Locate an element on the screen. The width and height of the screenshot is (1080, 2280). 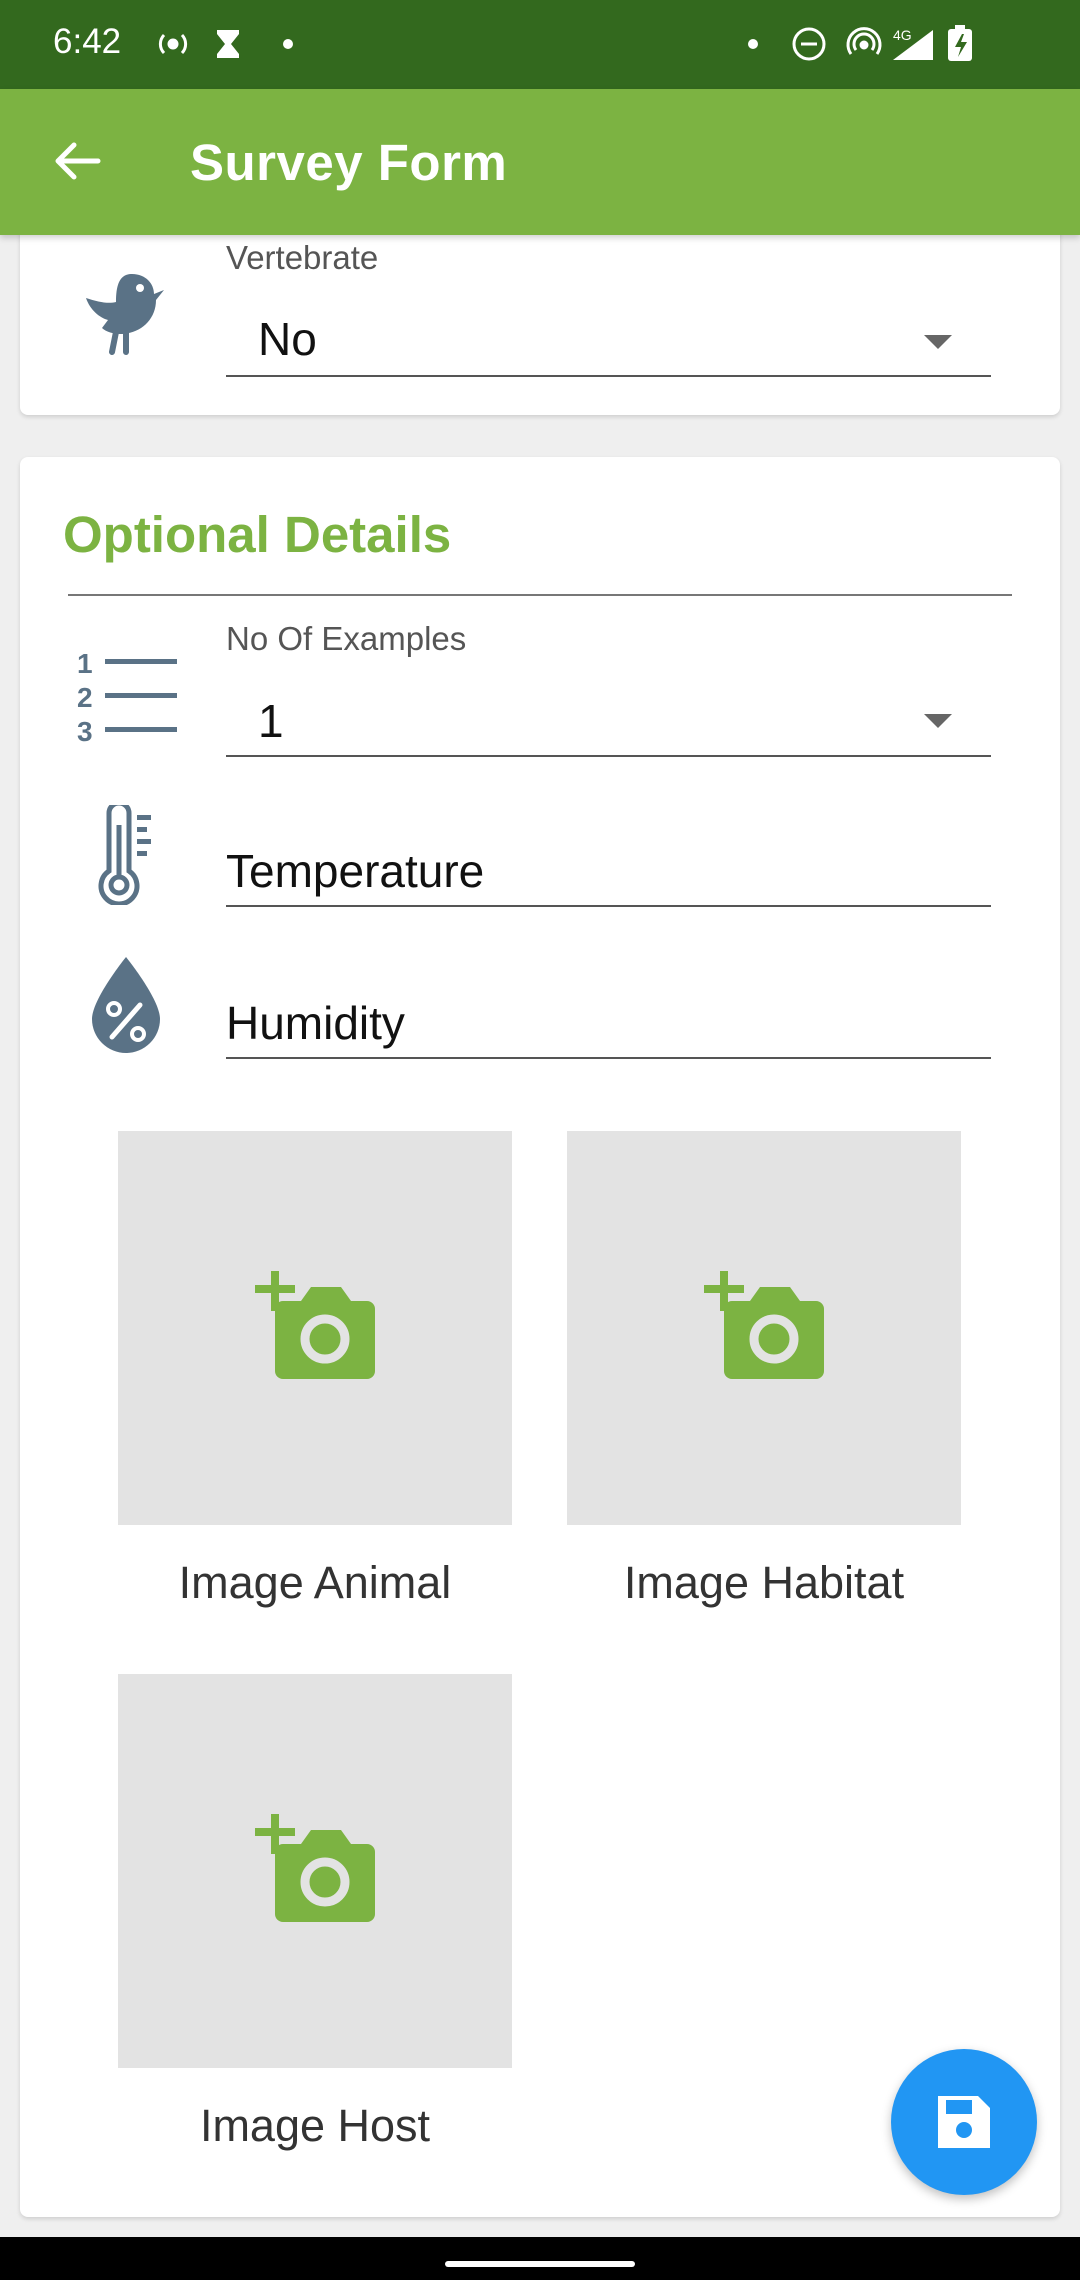
temperature-field: Temperature is located at coordinates (608, 870).